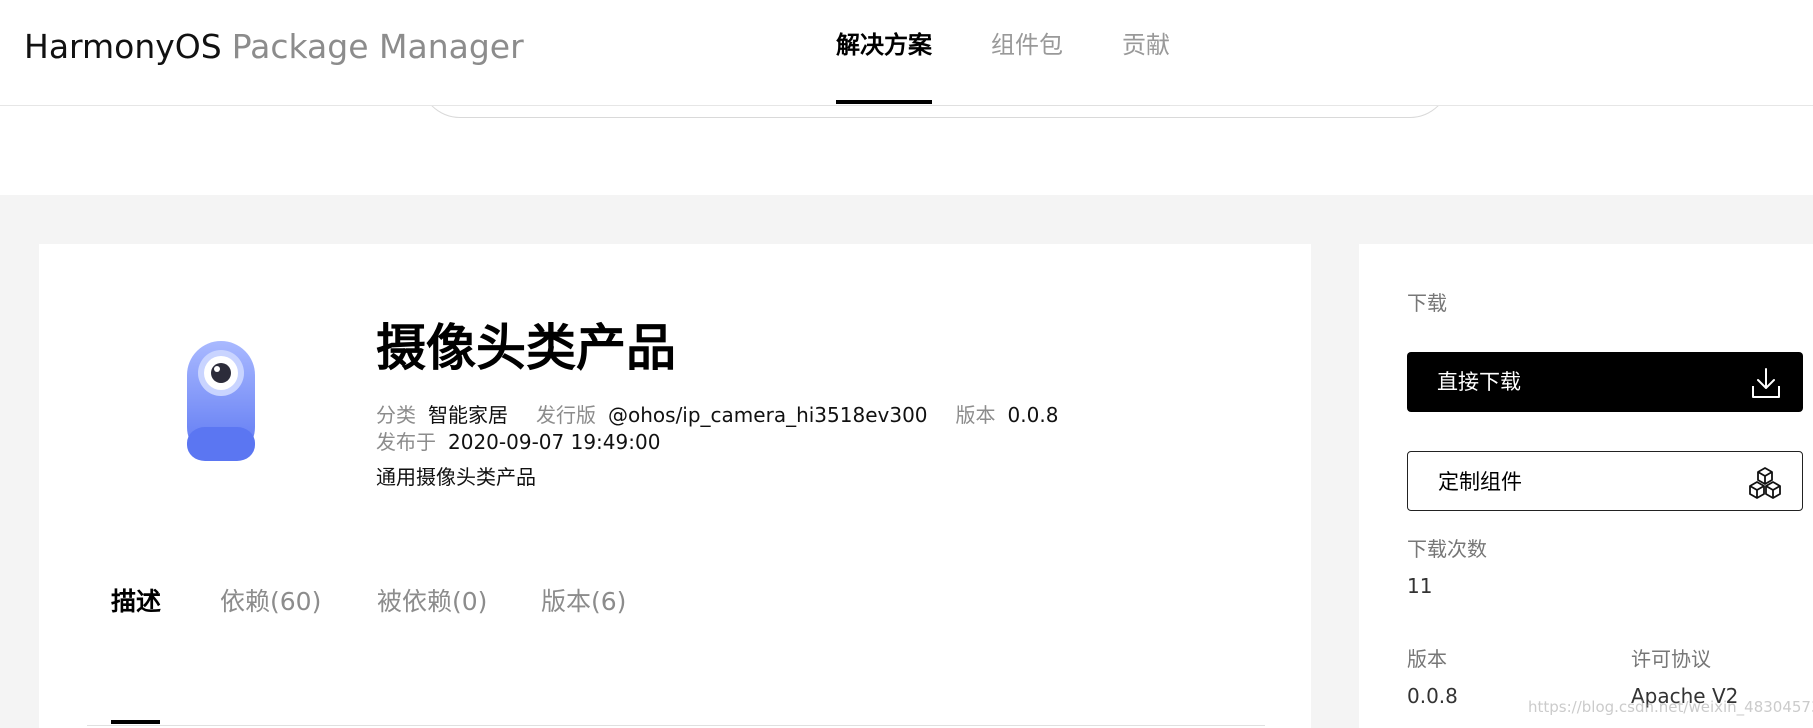 This screenshot has height=728, width=1813. I want to click on download-icon, so click(1766, 383).